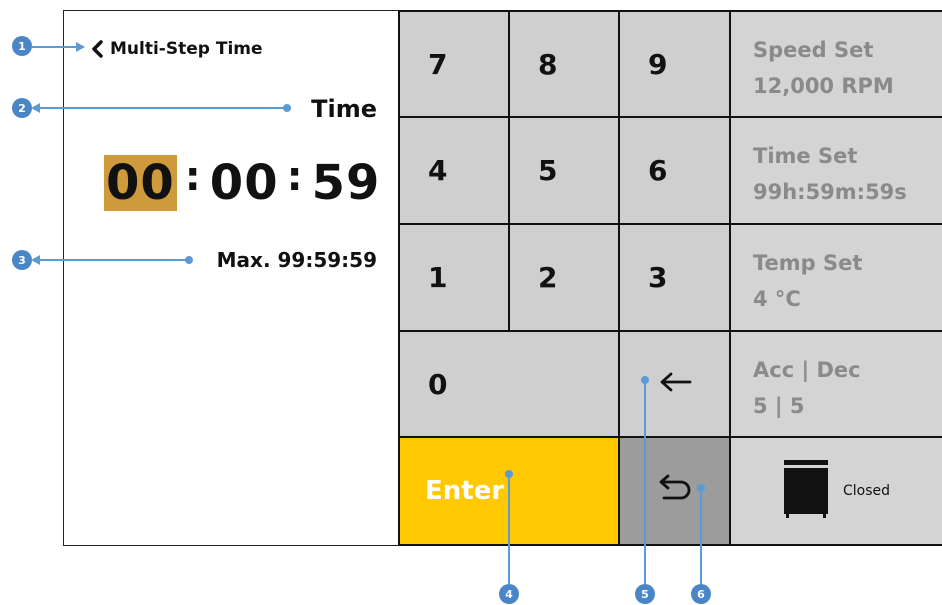 This screenshot has height=605, width=942. Describe the element at coordinates (296, 260) in the screenshot. I see `max-time-label: Max. 99:59:59` at that location.